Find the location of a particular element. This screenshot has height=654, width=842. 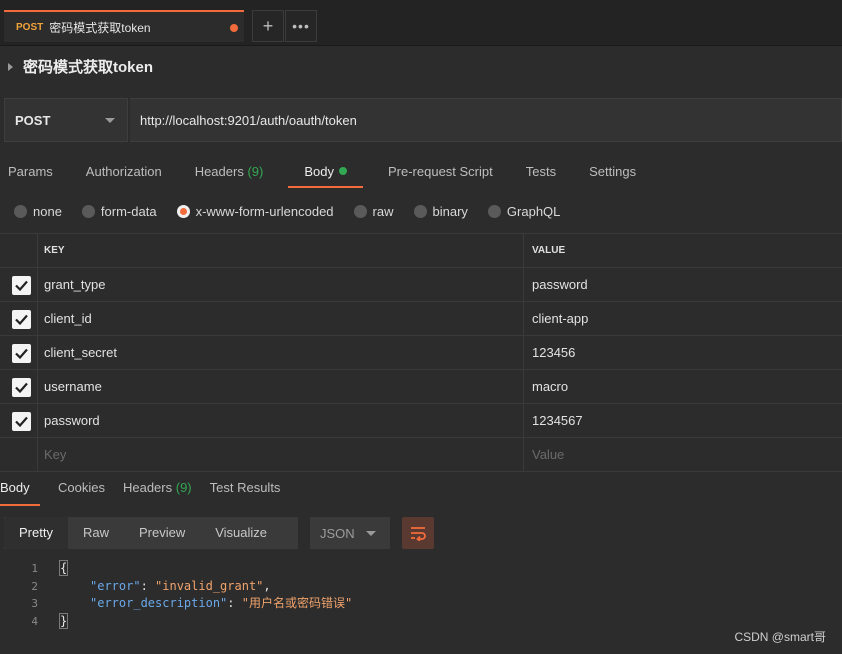

tab-tests: Tests is located at coordinates (541, 174).